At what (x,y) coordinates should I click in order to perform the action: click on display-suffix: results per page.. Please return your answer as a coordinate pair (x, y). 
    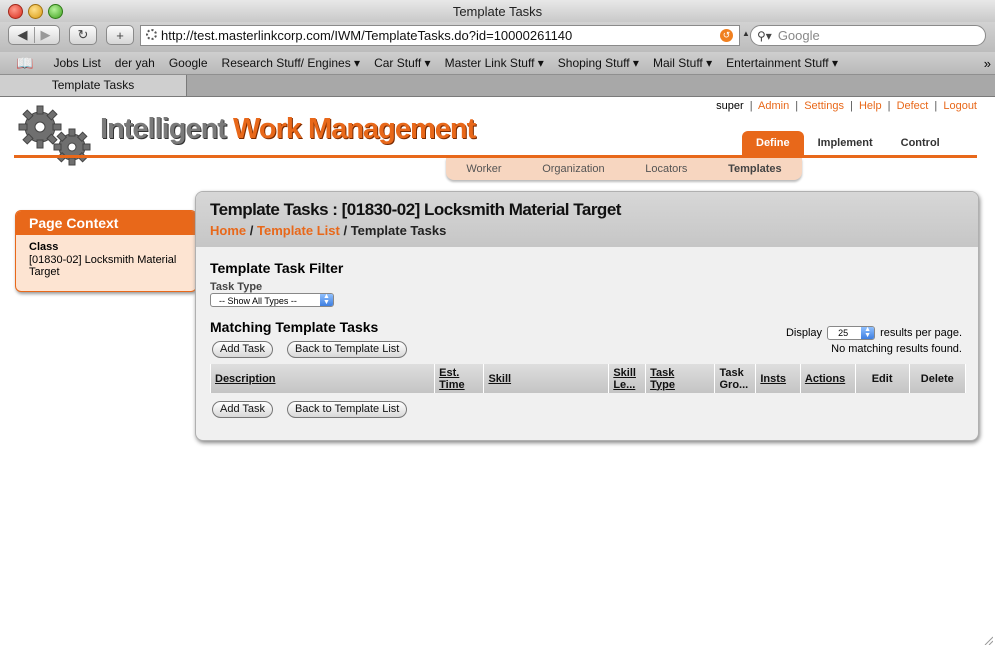
    Looking at the image, I should click on (921, 333).